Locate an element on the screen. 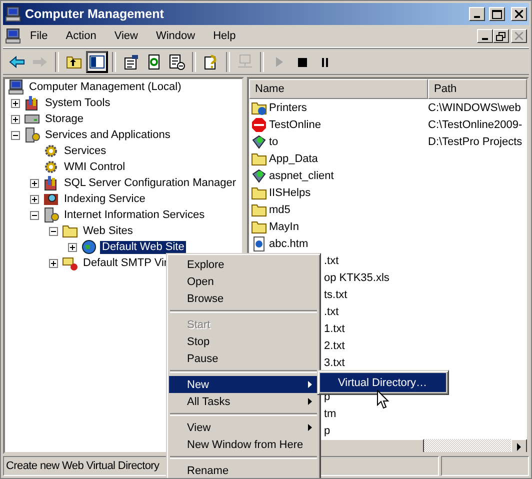  globe-icon is located at coordinates (89, 247).